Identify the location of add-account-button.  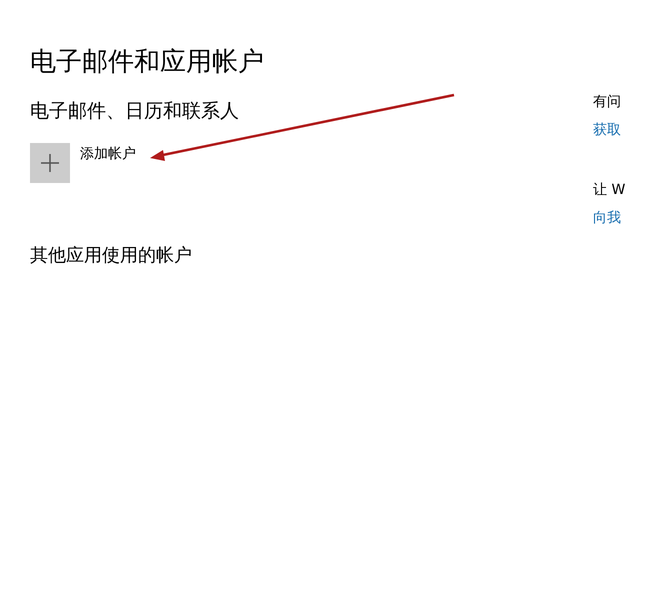
(50, 163).